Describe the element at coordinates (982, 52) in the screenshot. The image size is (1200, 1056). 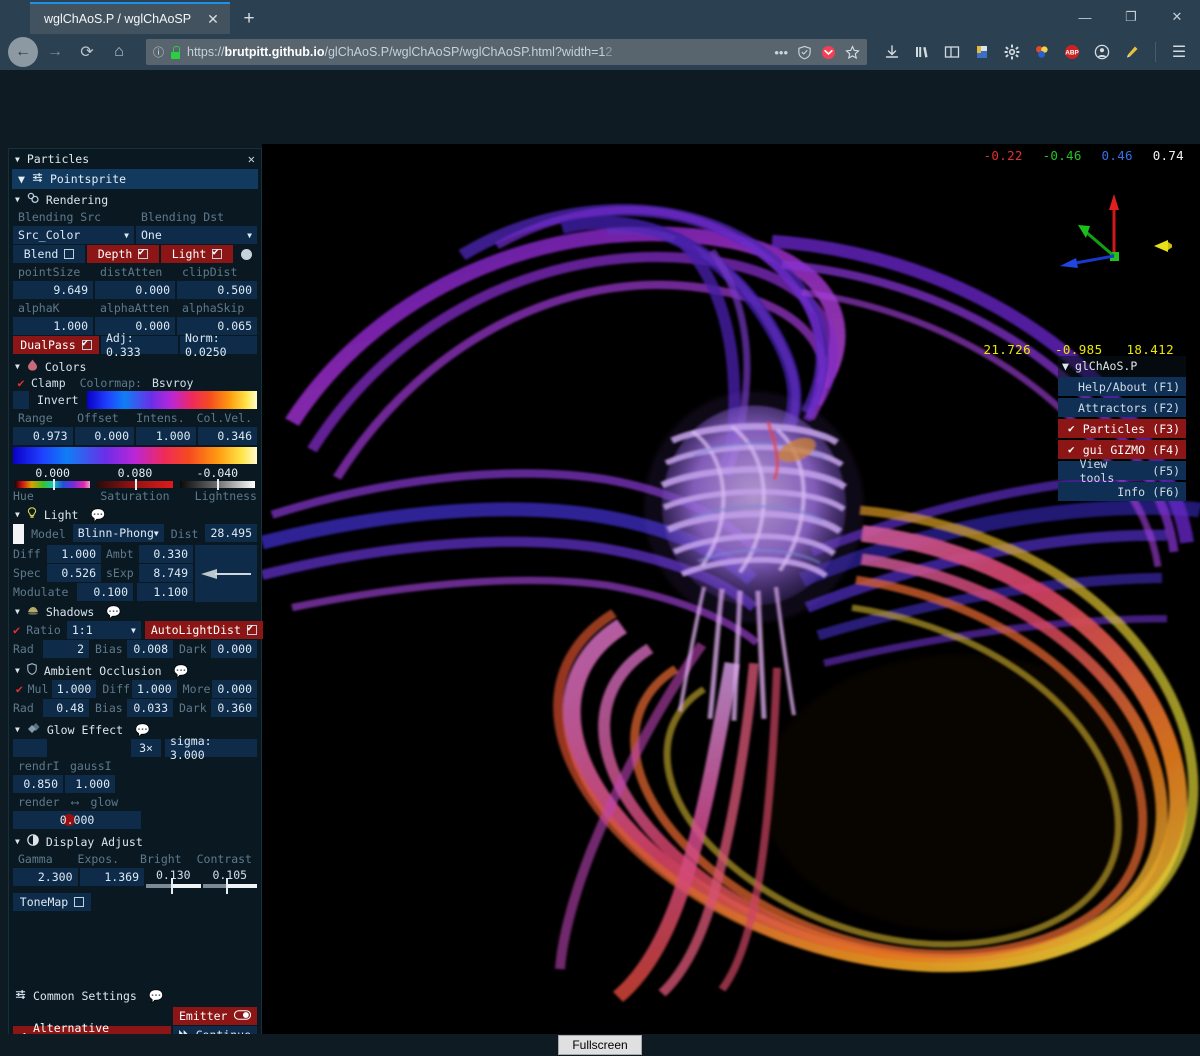
I see `pocket-save-icon` at that location.